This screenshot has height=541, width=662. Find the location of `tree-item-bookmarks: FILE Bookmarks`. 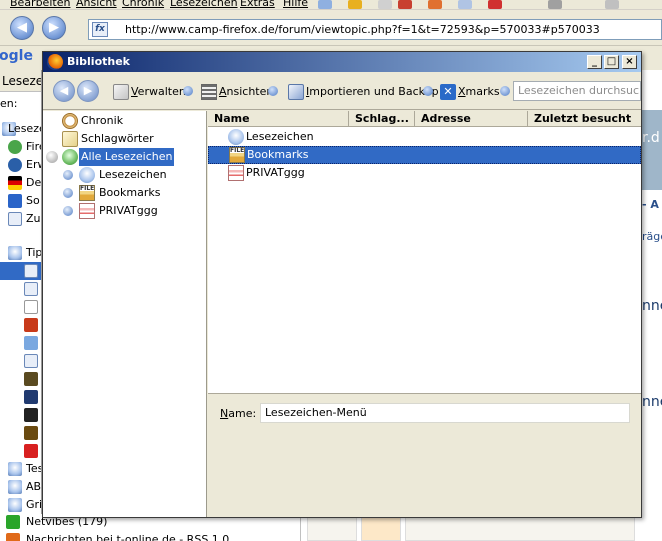

tree-item-bookmarks: FILE Bookmarks is located at coordinates (125, 193).